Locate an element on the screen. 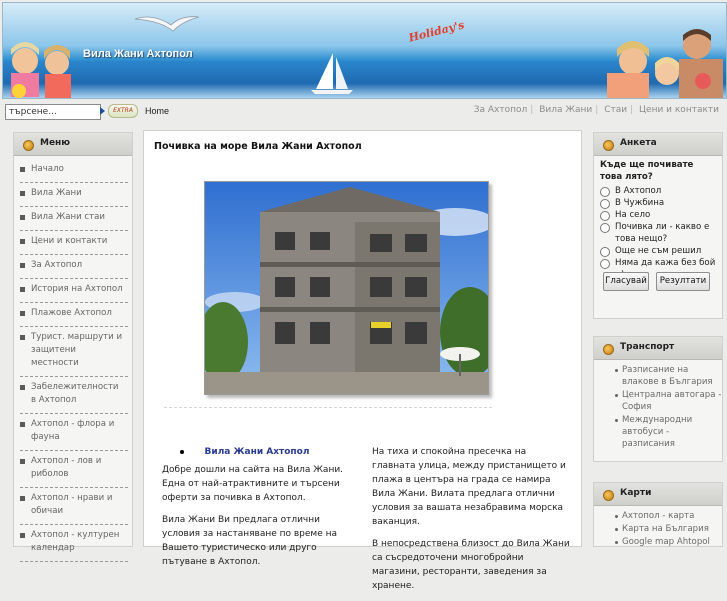  menu-item-label: Вила Жани стаи is located at coordinates (68, 217).